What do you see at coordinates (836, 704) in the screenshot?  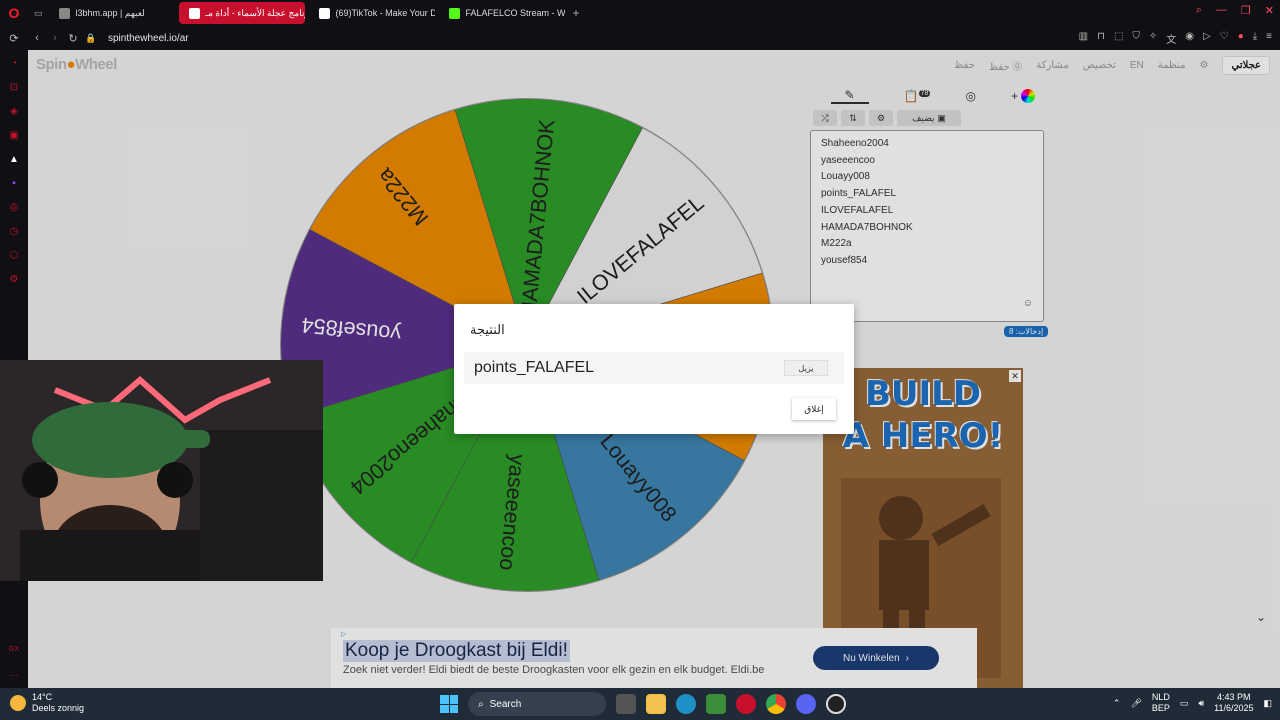 I see `obs-icon` at bounding box center [836, 704].